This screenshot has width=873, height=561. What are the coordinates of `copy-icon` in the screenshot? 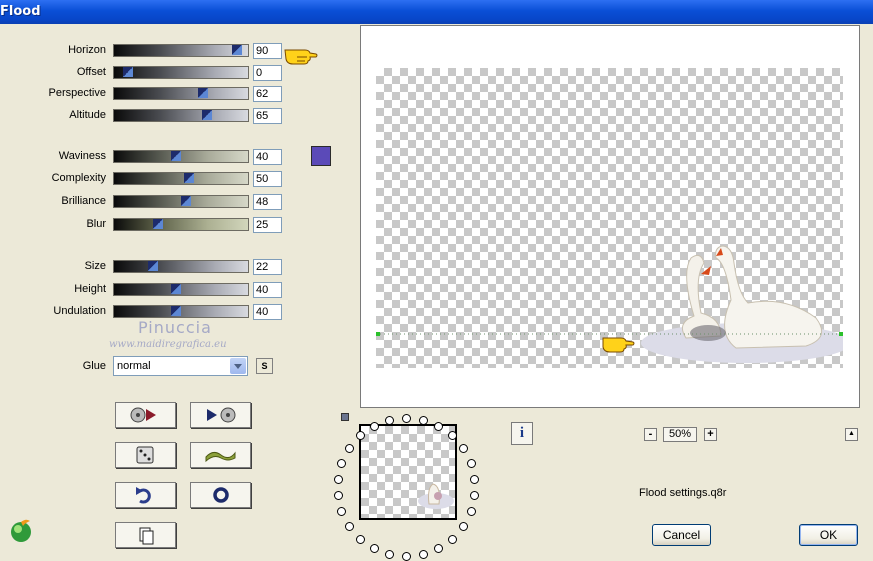 It's located at (146, 536).